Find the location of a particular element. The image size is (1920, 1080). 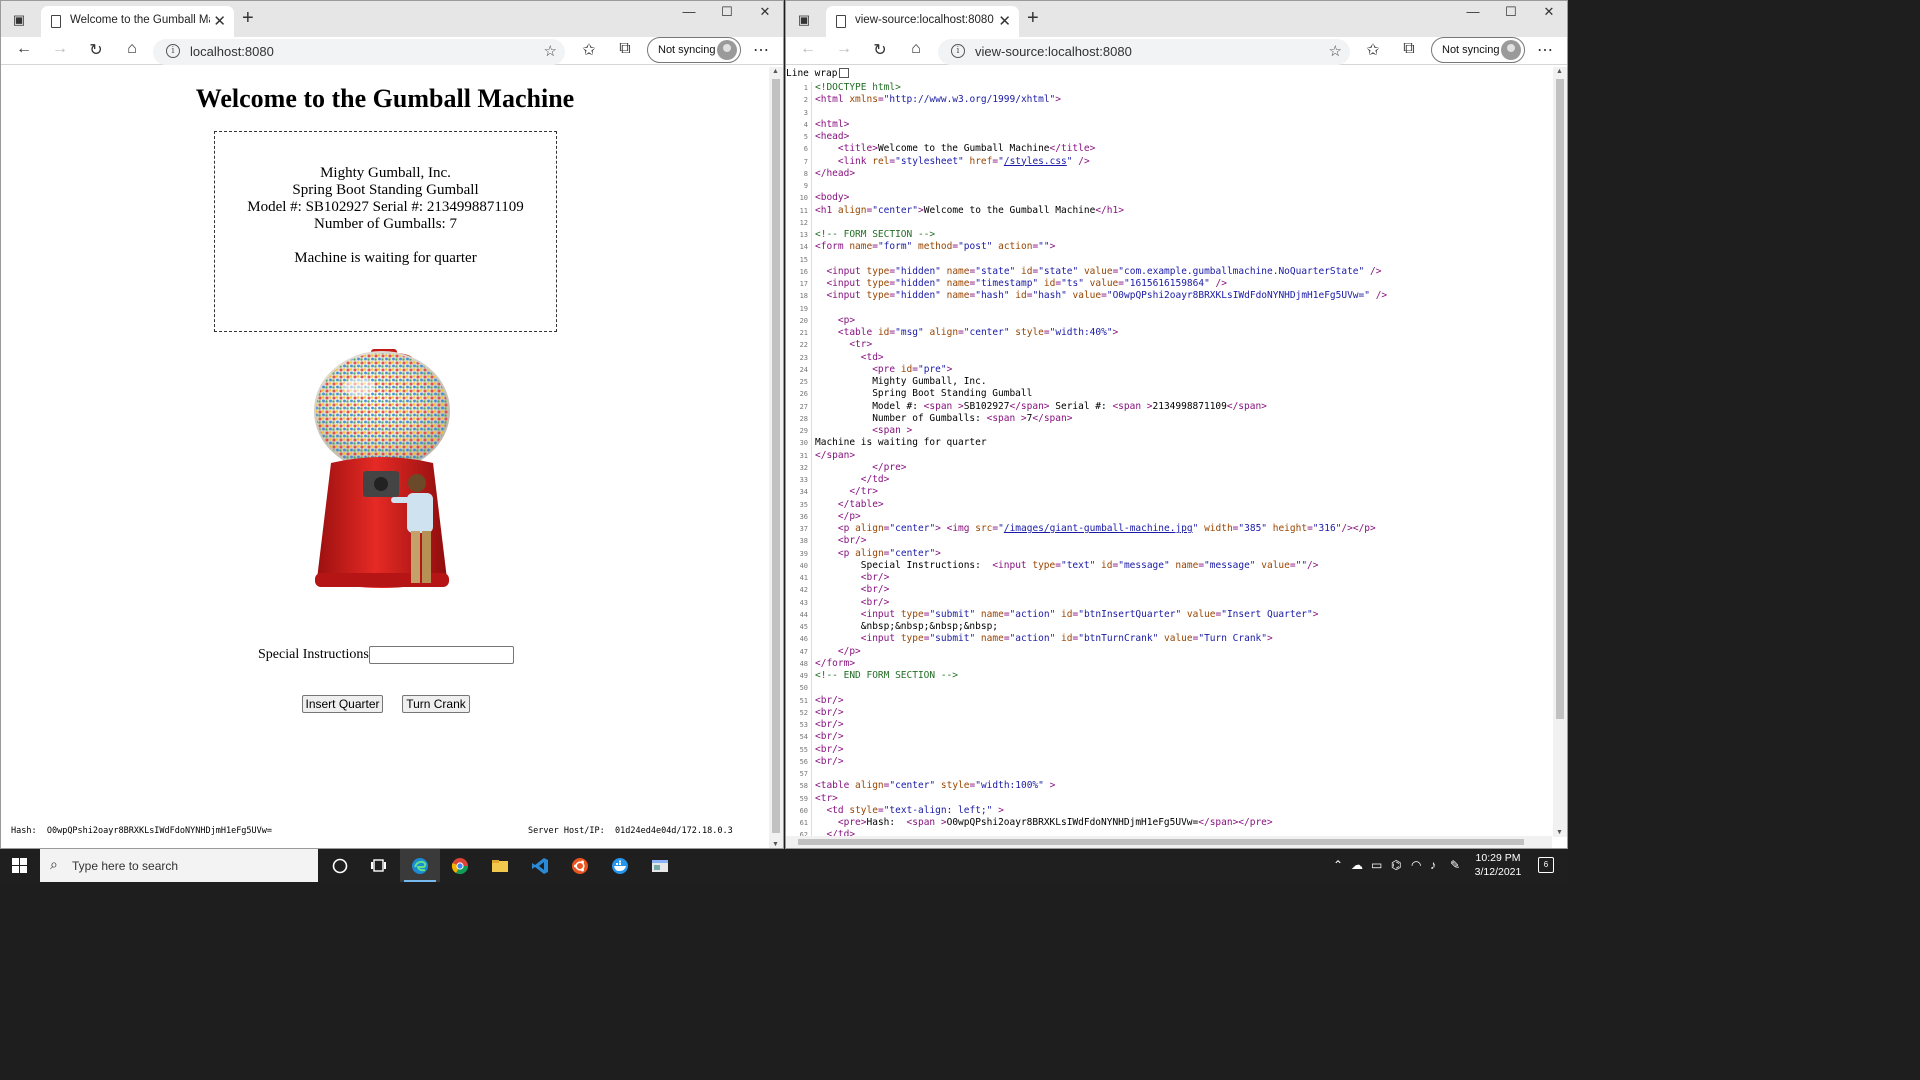

source-line: 52 <br/> is located at coordinates (1169, 713).